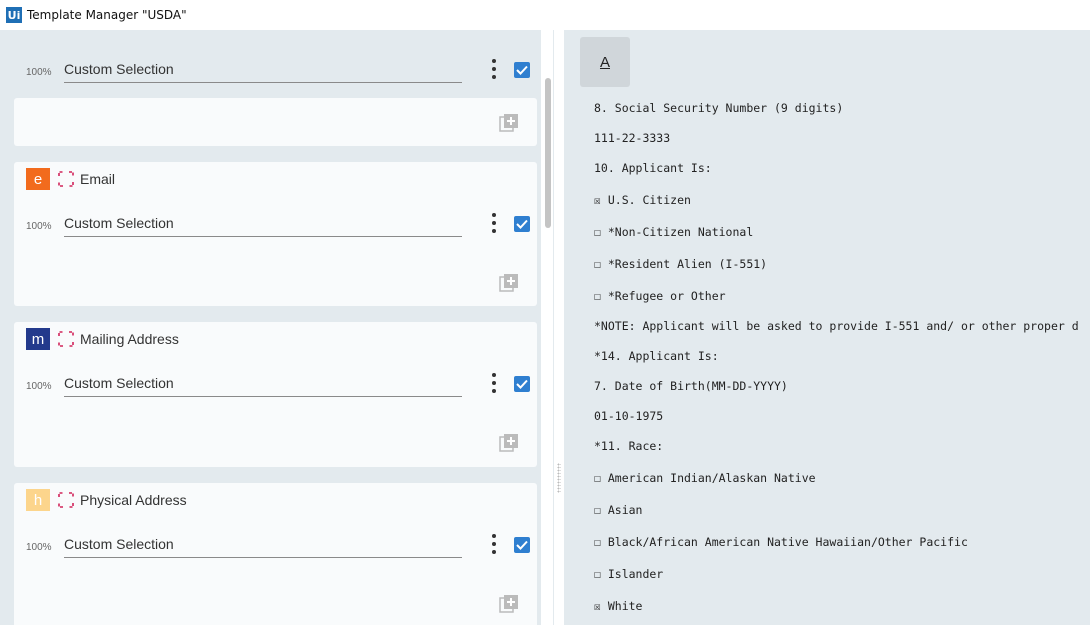 The image size is (1090, 625). What do you see at coordinates (275, 122) in the screenshot?
I see `field-card-footer` at bounding box center [275, 122].